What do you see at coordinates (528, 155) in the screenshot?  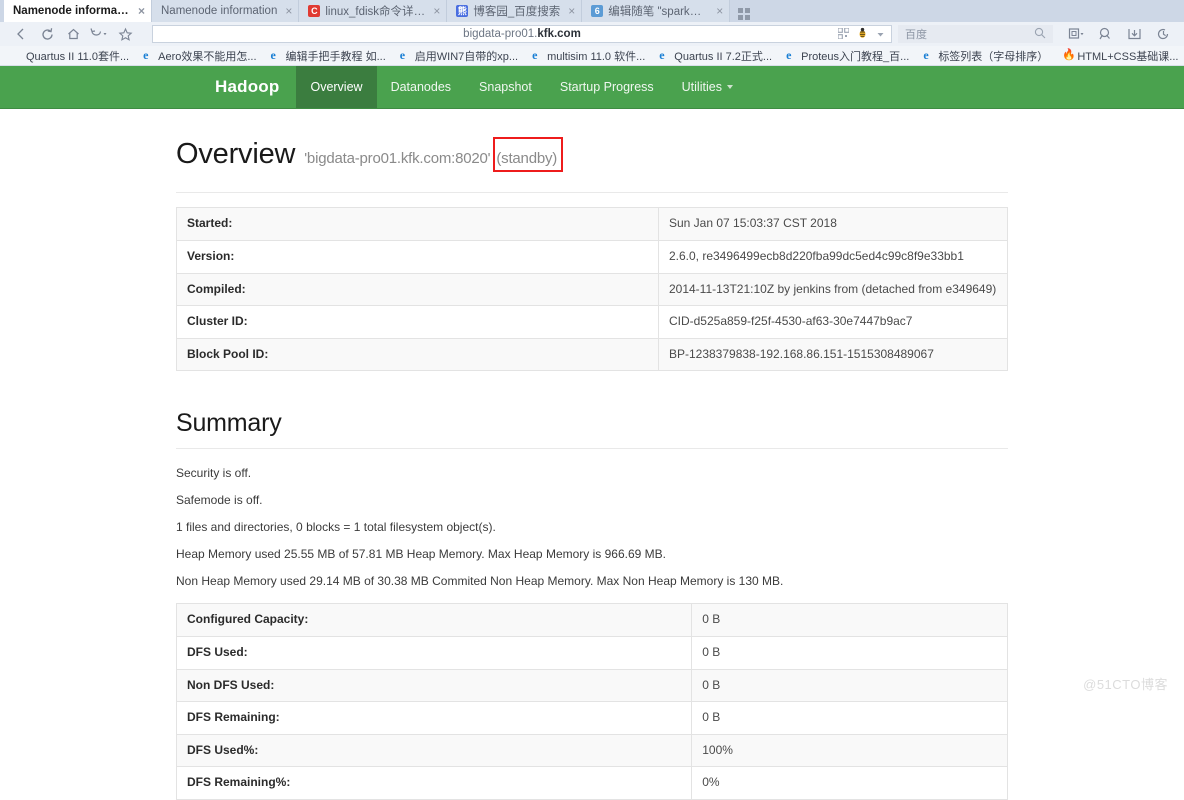 I see `standby-highlight-box: (standby)` at bounding box center [528, 155].